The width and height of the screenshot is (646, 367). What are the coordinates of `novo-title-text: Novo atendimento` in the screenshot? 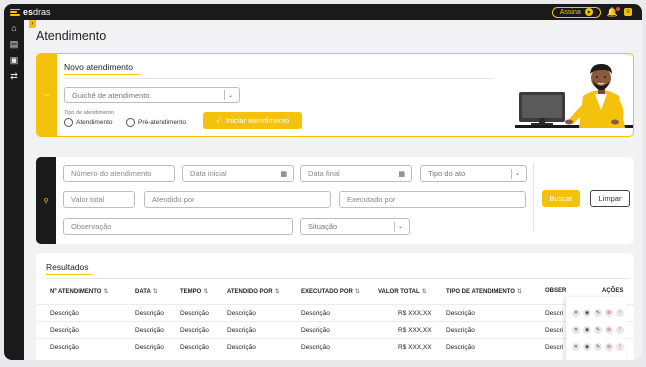 It's located at (98, 67).